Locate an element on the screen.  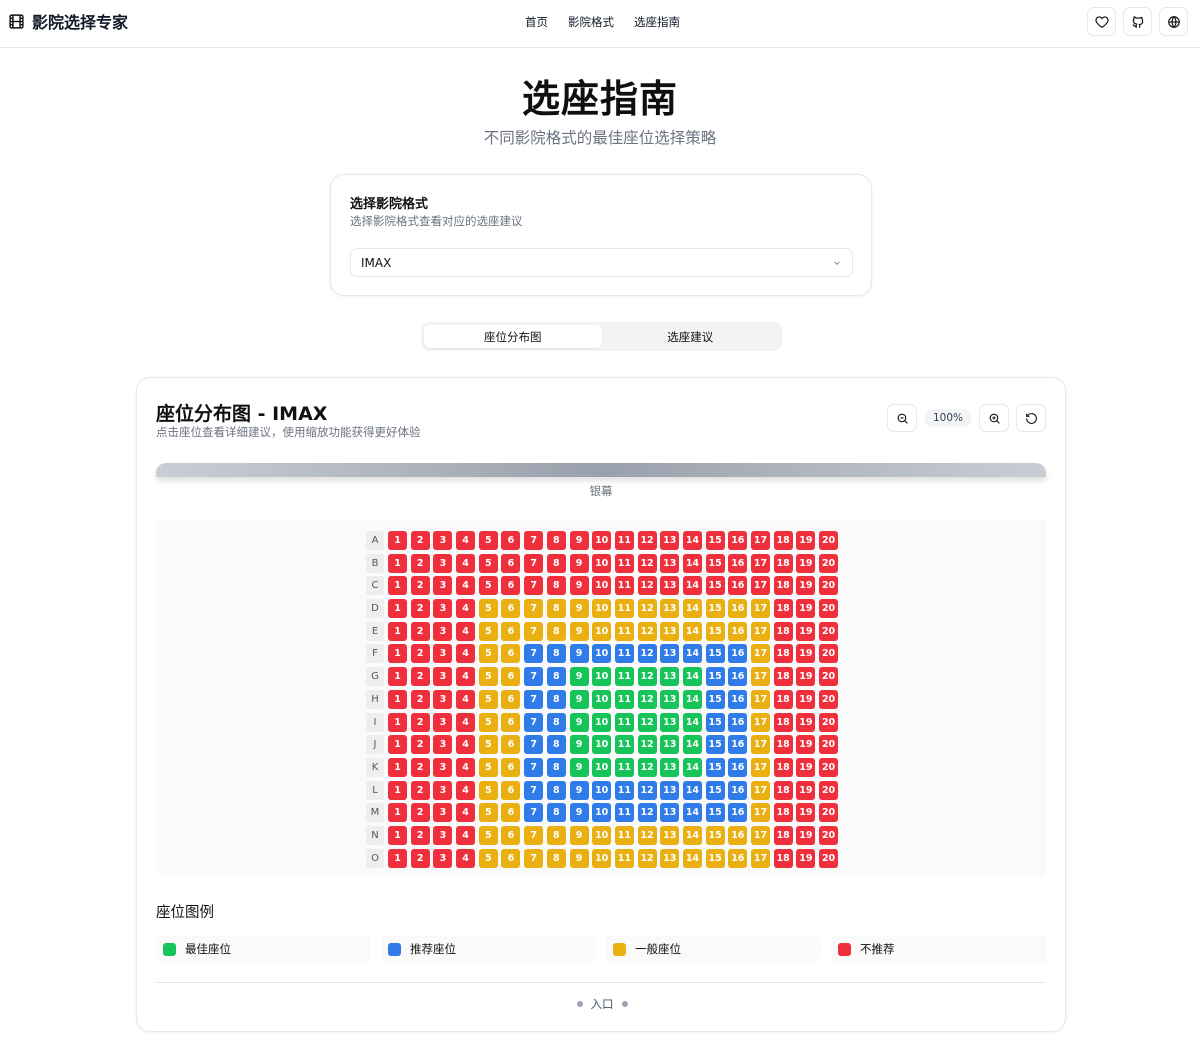
github-button is located at coordinates (1137, 21).